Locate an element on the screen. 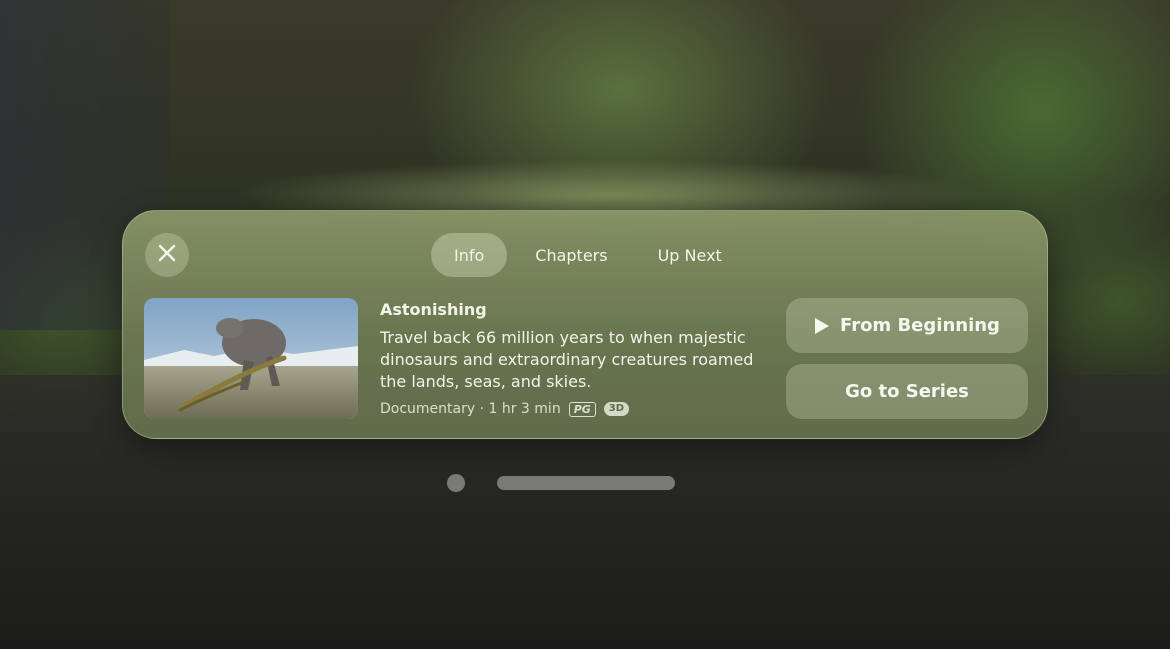 The image size is (1170, 649). tab-up-next: Up Next is located at coordinates (690, 255).